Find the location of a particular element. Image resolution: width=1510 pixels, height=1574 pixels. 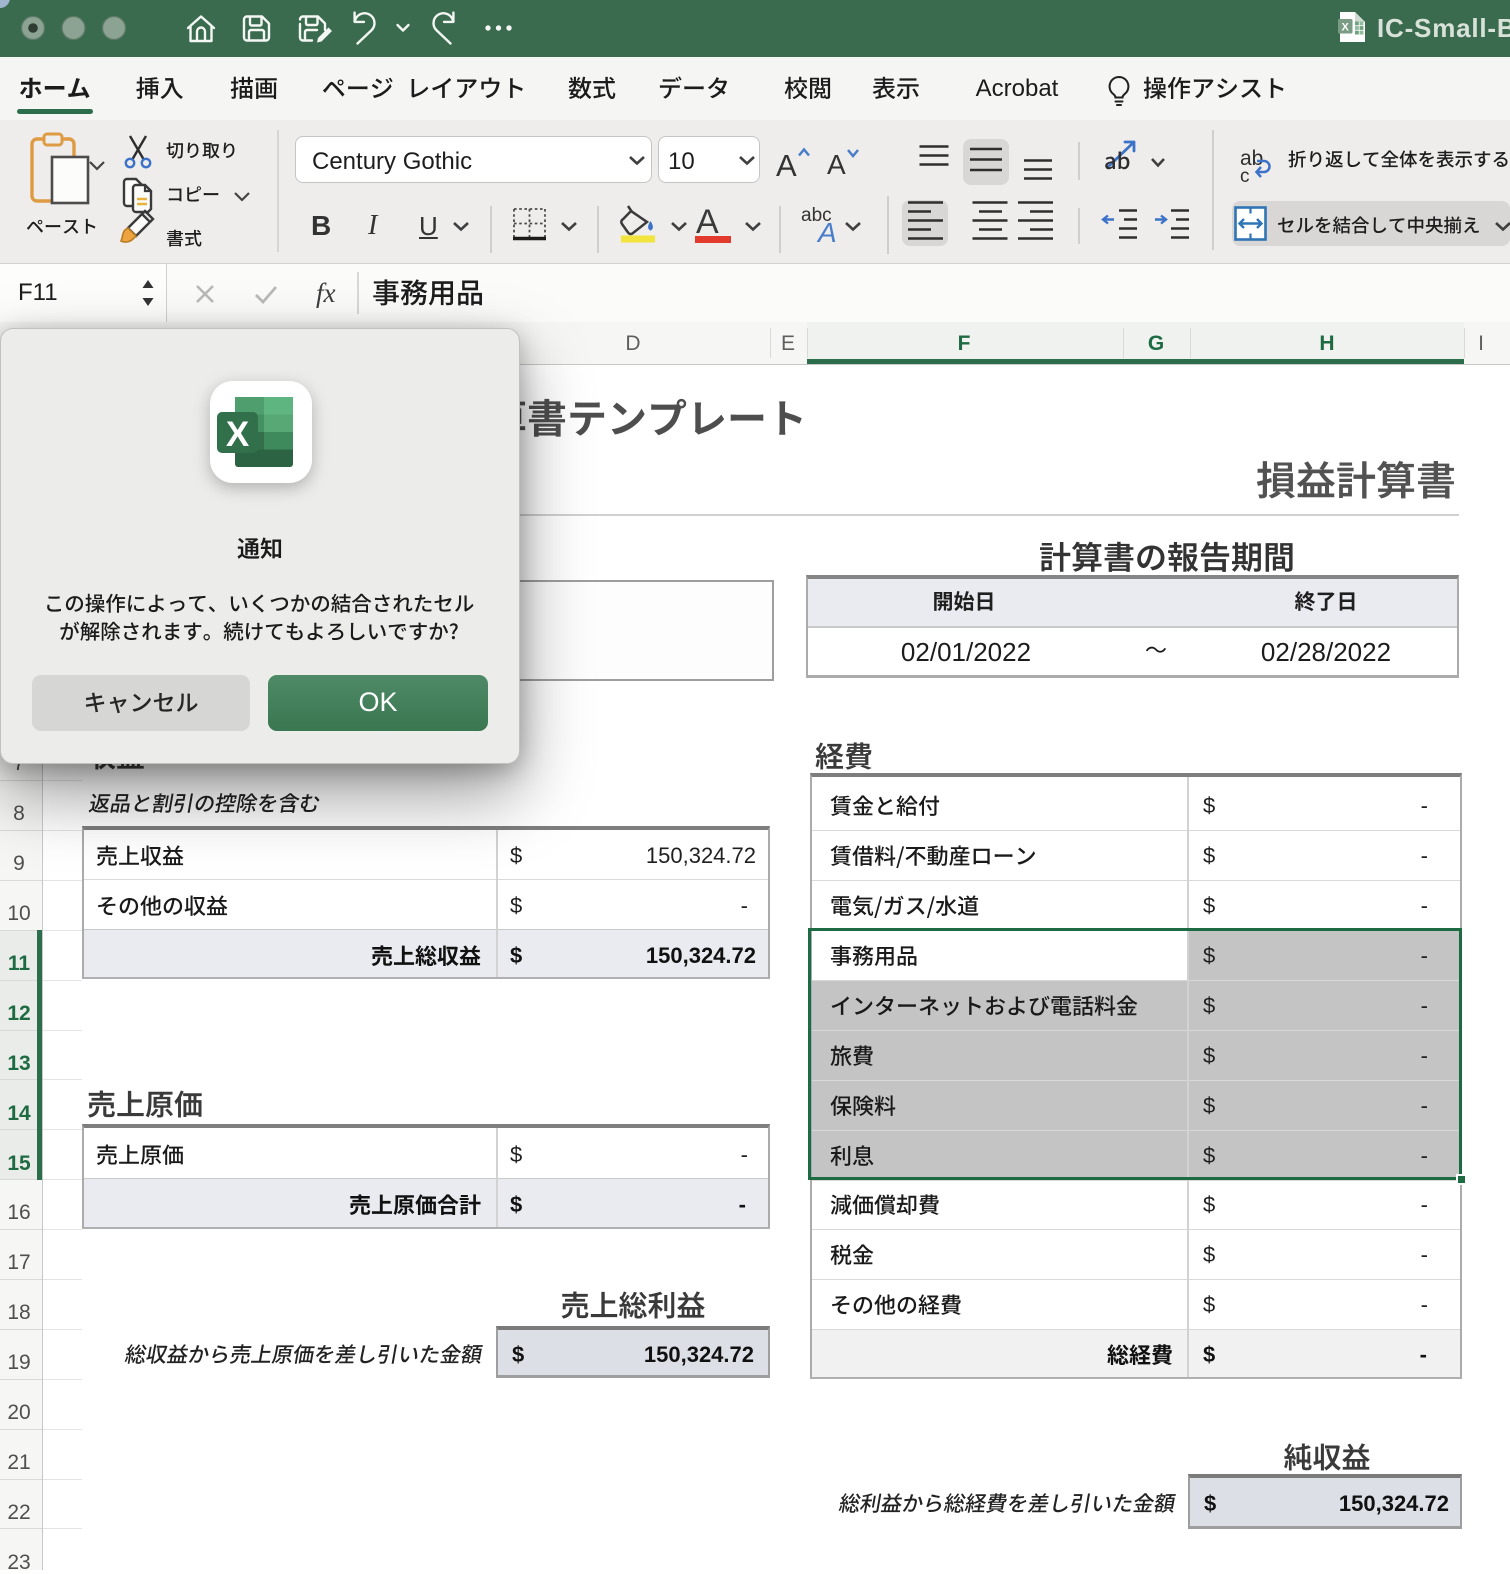

svg-text: c is located at coordinates (1245, 176).